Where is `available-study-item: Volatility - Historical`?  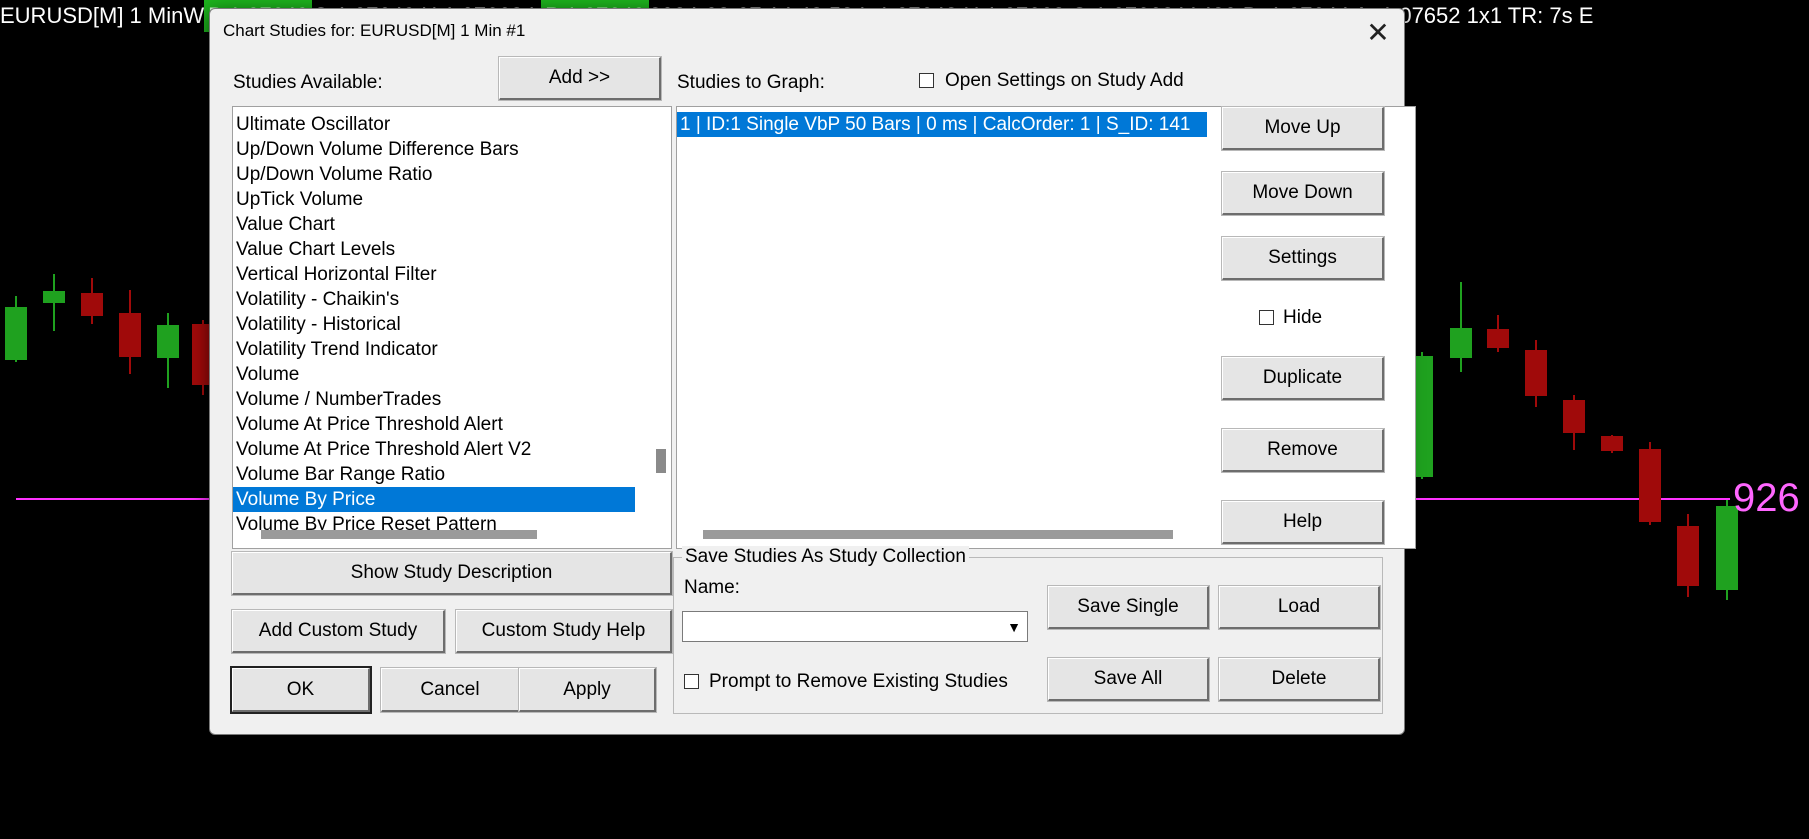
available-study-item: Volatility - Historical is located at coordinates (434, 324).